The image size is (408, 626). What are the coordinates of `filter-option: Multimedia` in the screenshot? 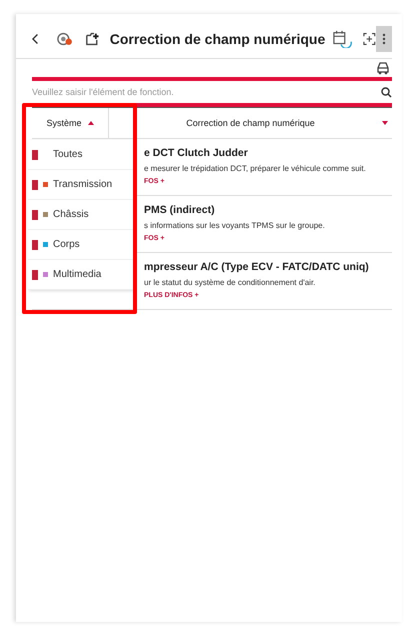 It's located at (77, 274).